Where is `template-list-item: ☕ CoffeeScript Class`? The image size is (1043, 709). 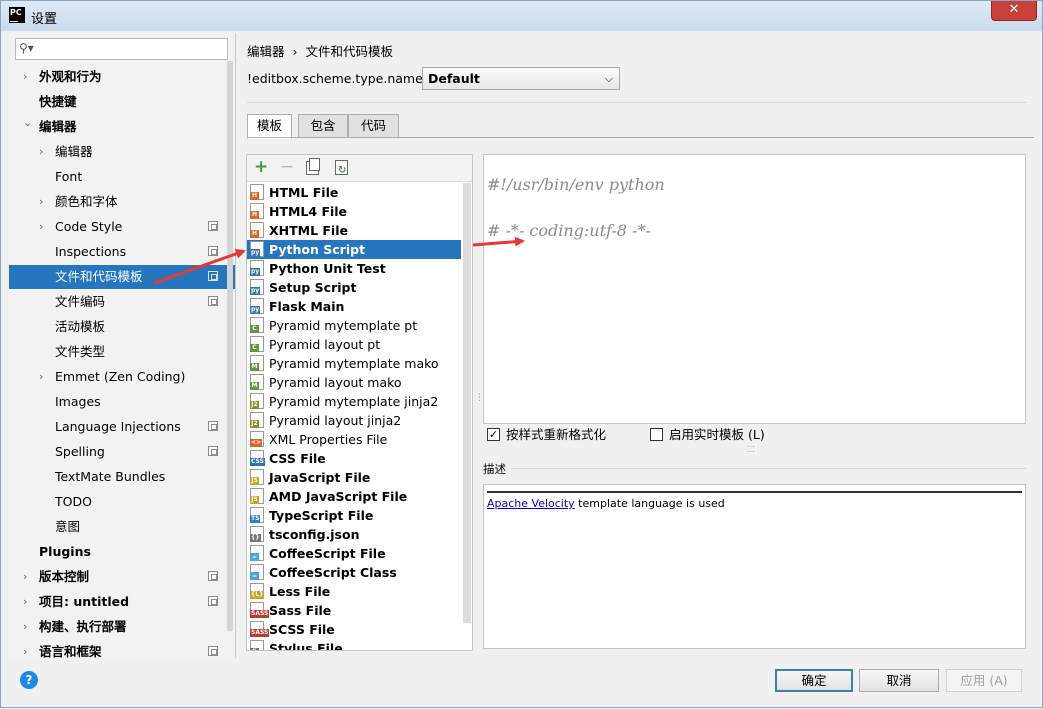 template-list-item: ☕ CoffeeScript Class is located at coordinates (354, 572).